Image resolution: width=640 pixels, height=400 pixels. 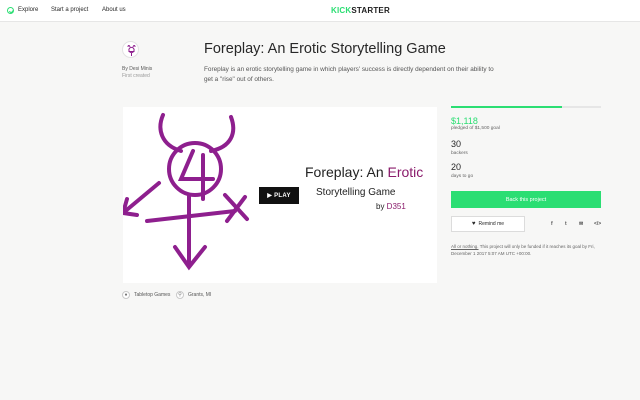 I want to click on back-this-project-button: Back this project, so click(x=526, y=199).